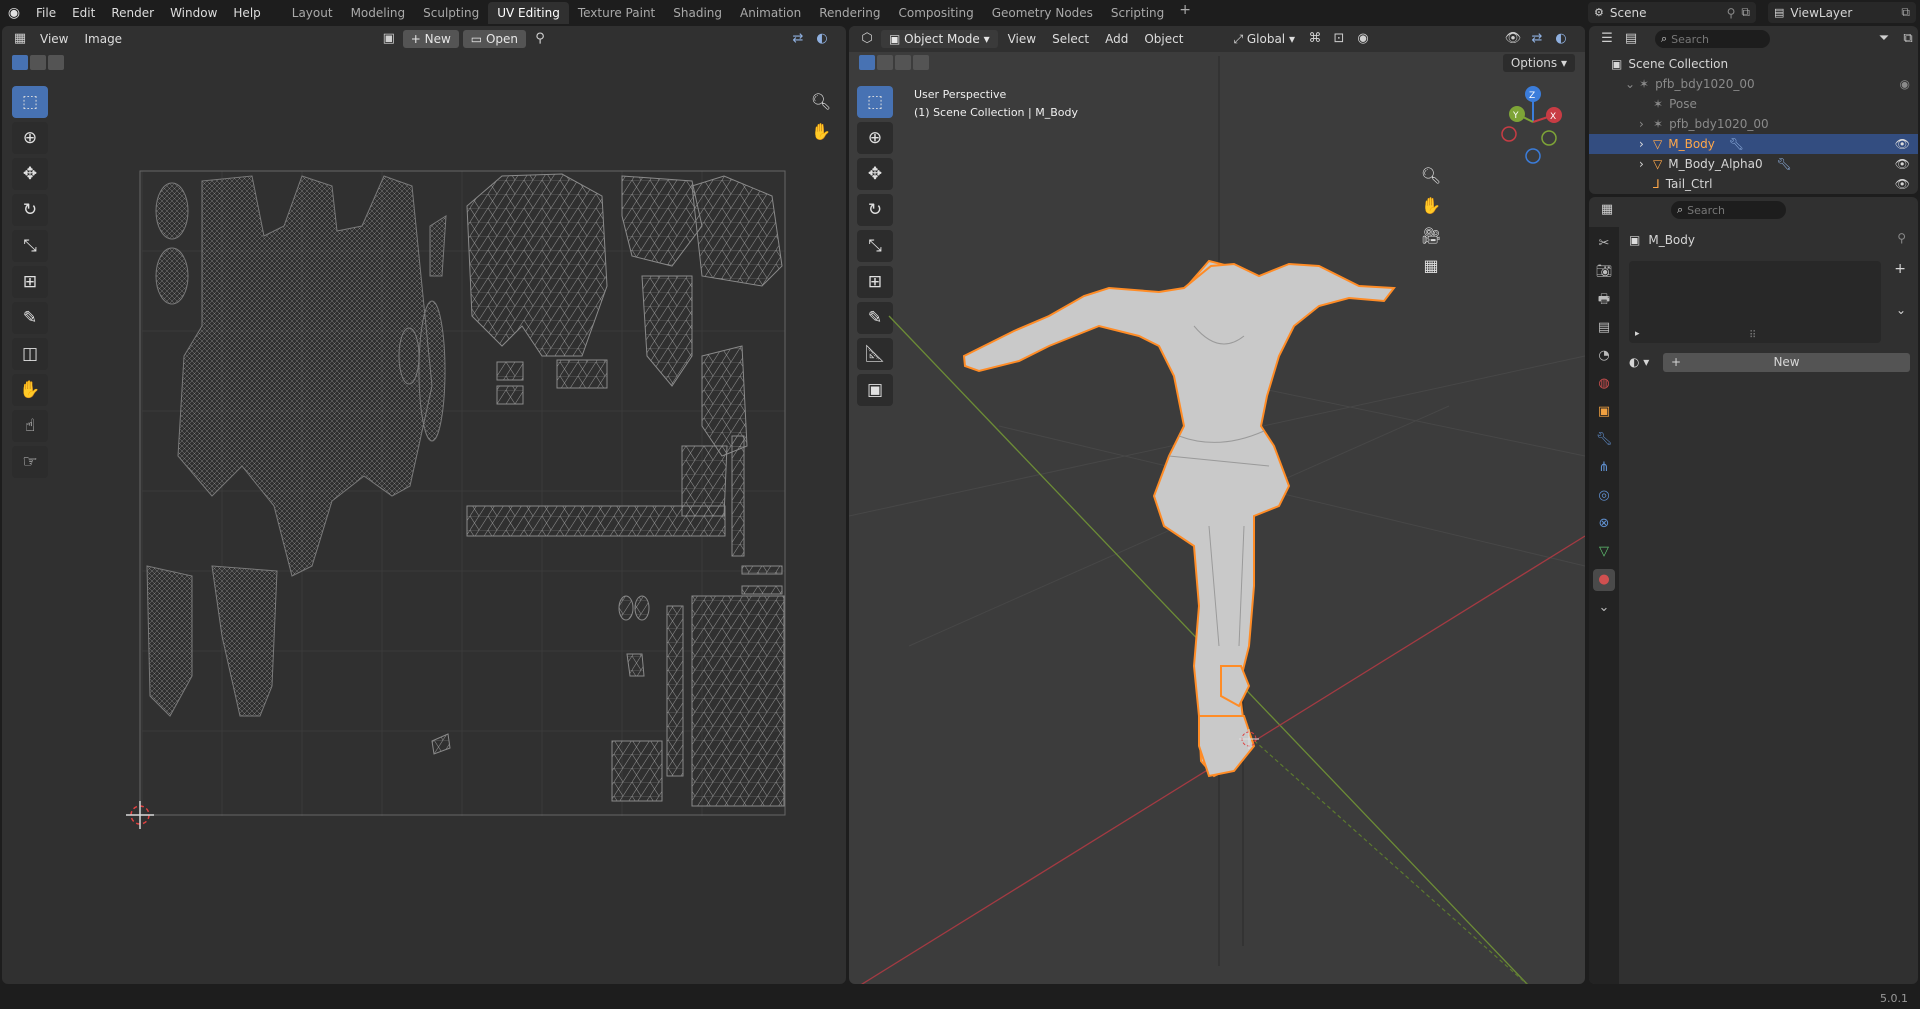 This screenshot has height=1009, width=1920. What do you see at coordinates (875, 282) in the screenshot?
I see `vp-transform-tool-icon: ⊞` at bounding box center [875, 282].